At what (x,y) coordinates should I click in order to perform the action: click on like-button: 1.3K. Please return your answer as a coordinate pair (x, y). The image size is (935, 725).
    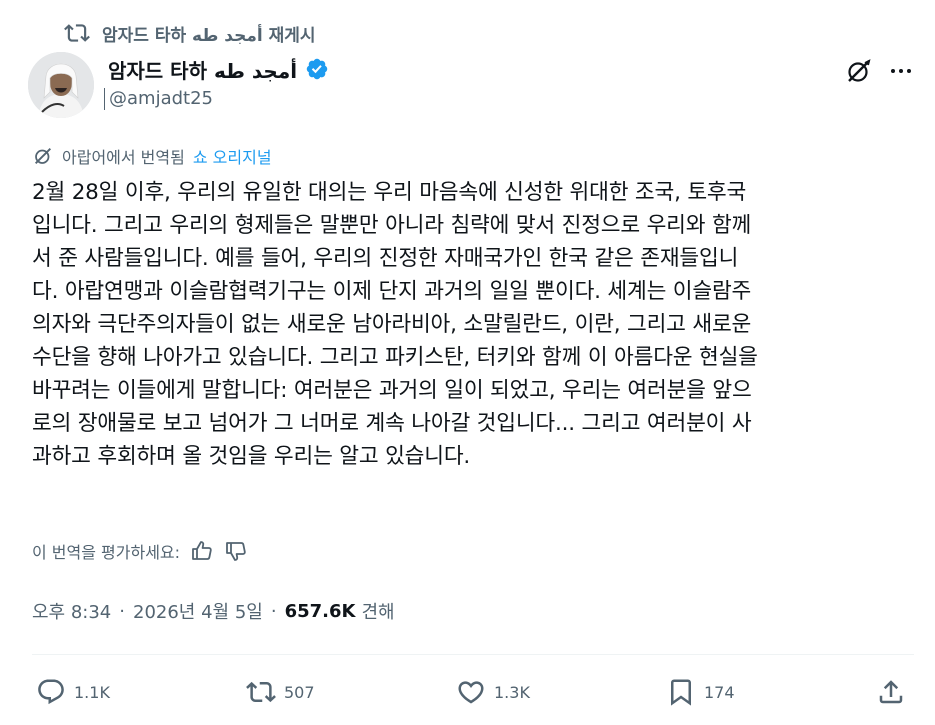
    Looking at the image, I should click on (493, 692).